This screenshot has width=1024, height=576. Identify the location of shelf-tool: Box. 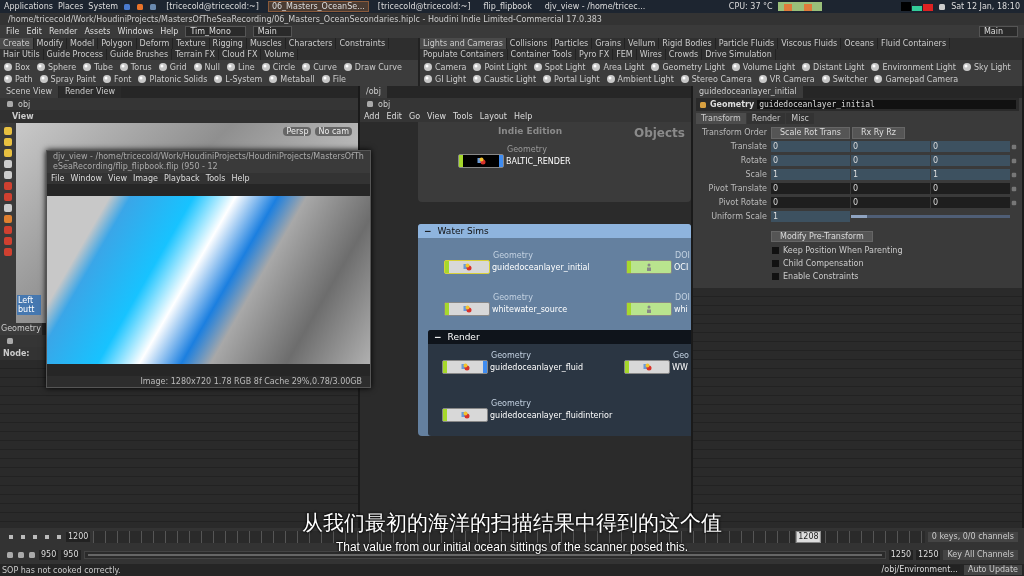
(22, 67).